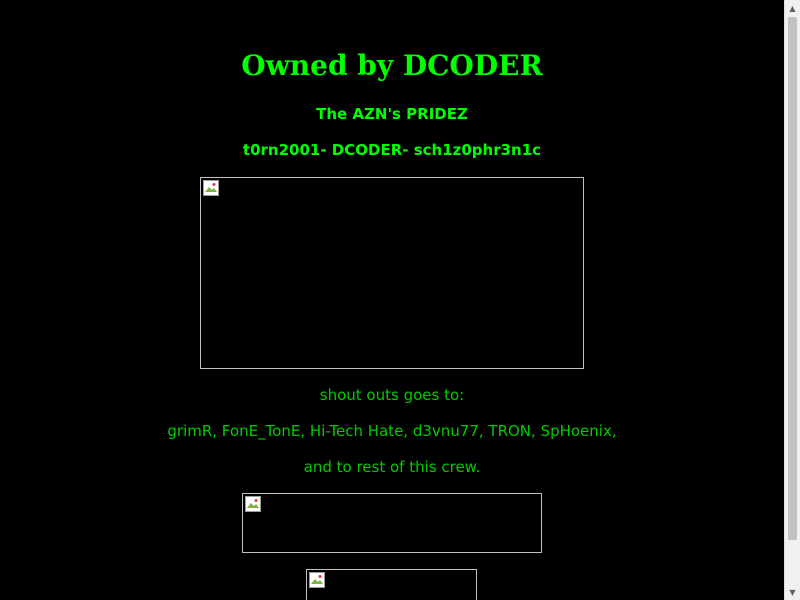  Describe the element at coordinates (792, 592) in the screenshot. I see `chevron-down-icon: ▼` at that location.